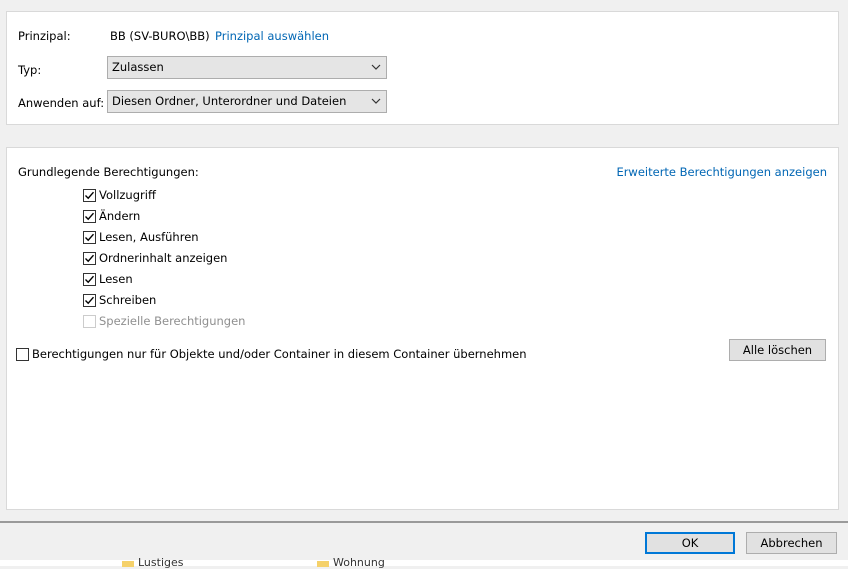 The height and width of the screenshot is (569, 848). Describe the element at coordinates (149, 237) in the screenshot. I see `permission-label: Lesen, Ausführen` at that location.